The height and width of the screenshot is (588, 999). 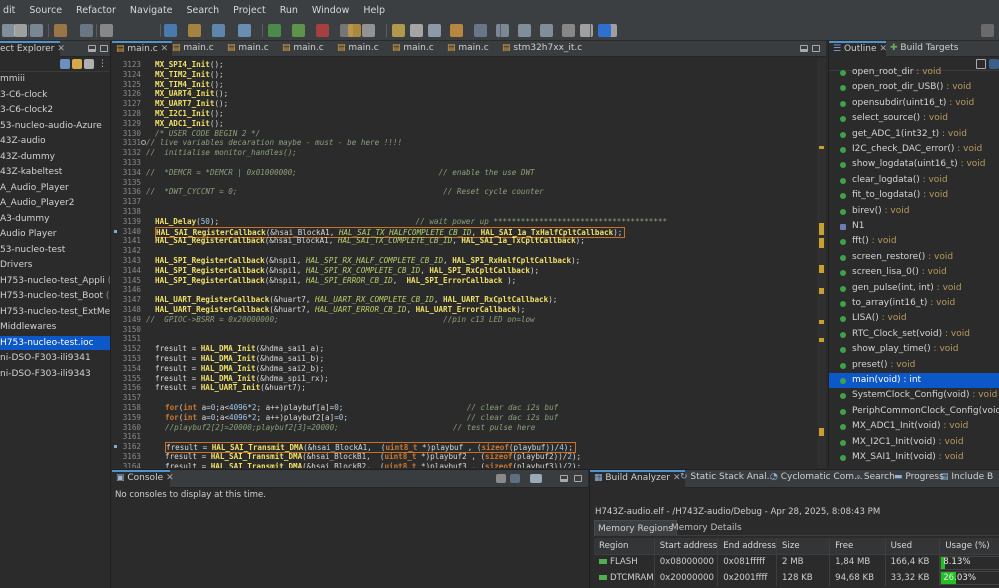 I want to click on explorer-item: 3-C6-clock, so click(x=55, y=95).